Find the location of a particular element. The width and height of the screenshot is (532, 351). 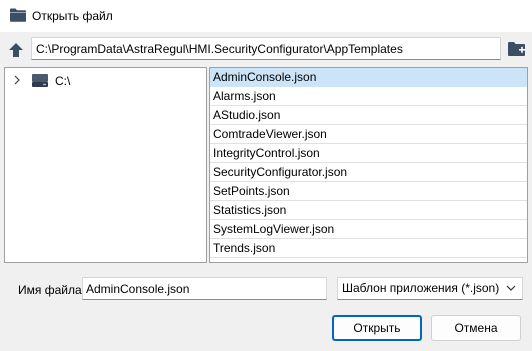

file-list-item: ComtradeViewer.json is located at coordinates (368, 134).